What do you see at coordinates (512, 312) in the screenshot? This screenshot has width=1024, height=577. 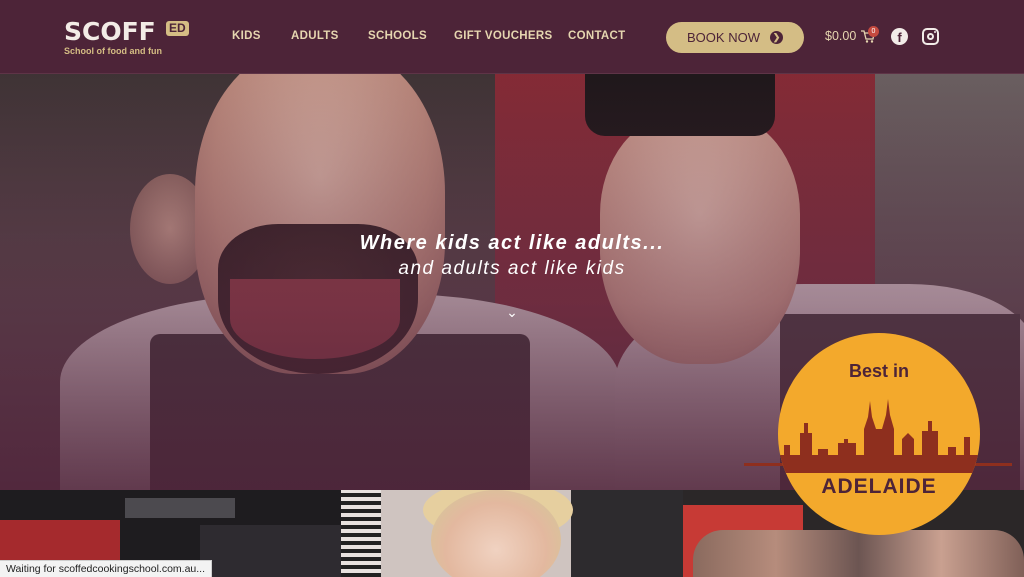 I see `chevron-down-icon: ⌄` at bounding box center [512, 312].